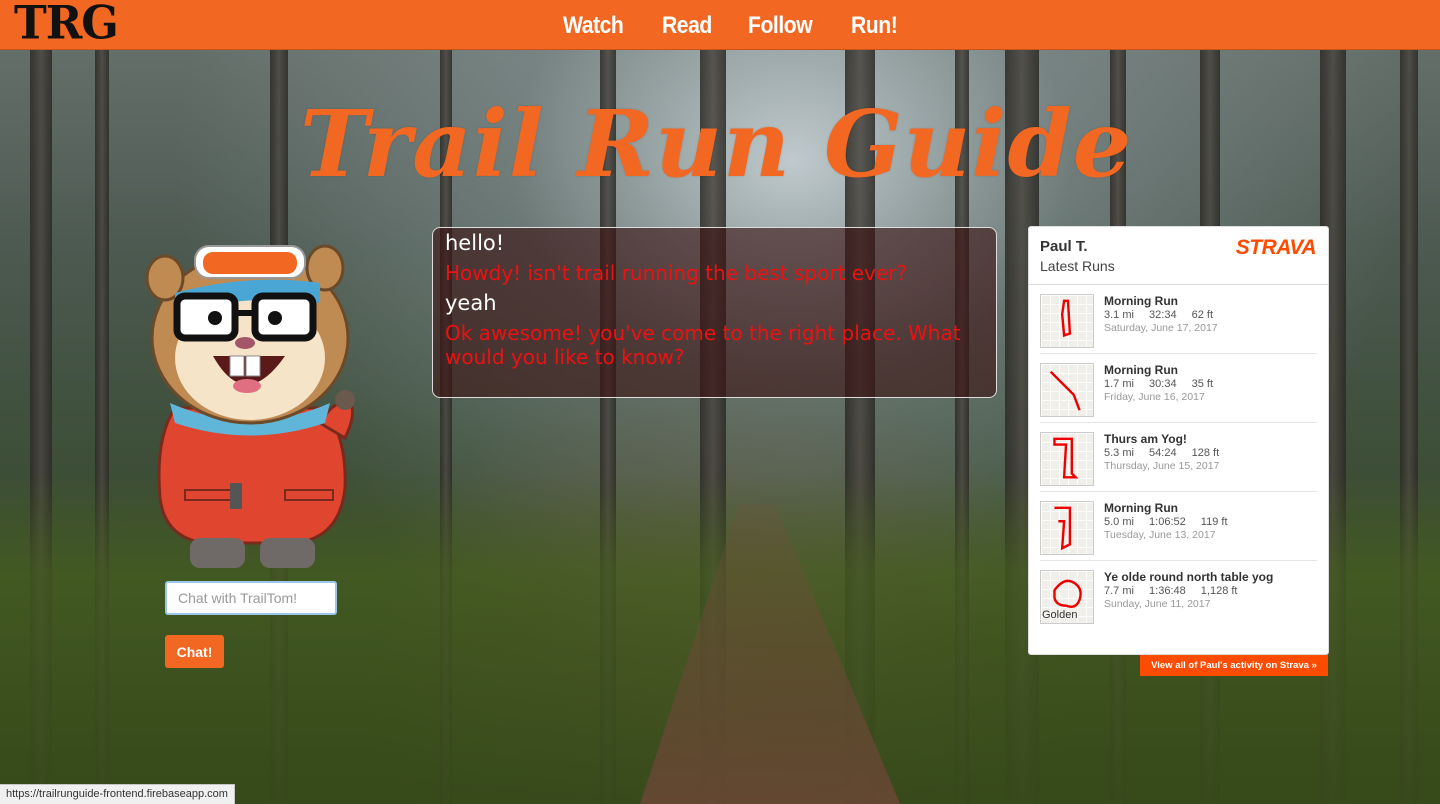 The width and height of the screenshot is (1440, 804). Describe the element at coordinates (251, 598) in the screenshot. I see `chat-input` at that location.